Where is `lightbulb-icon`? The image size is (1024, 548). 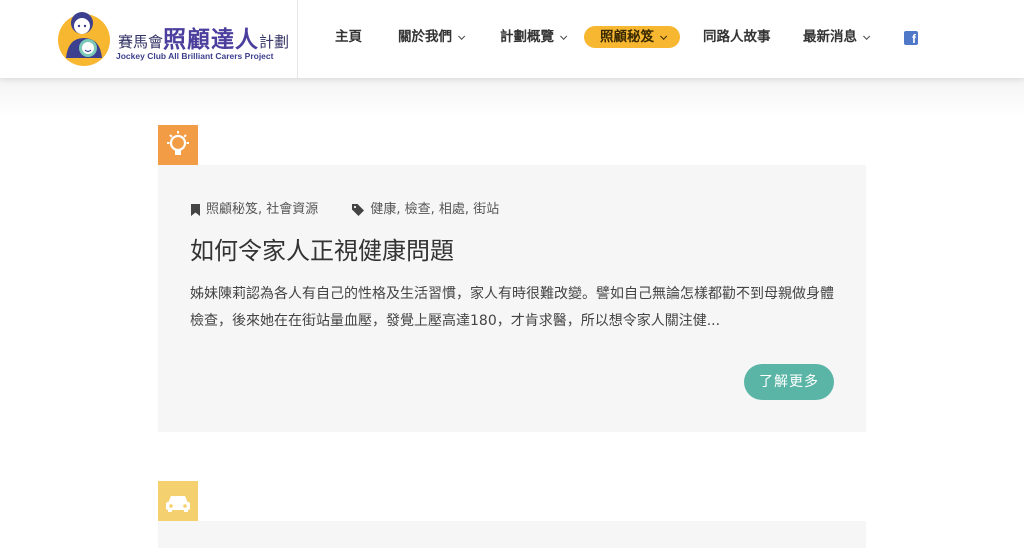 lightbulb-icon is located at coordinates (178, 143).